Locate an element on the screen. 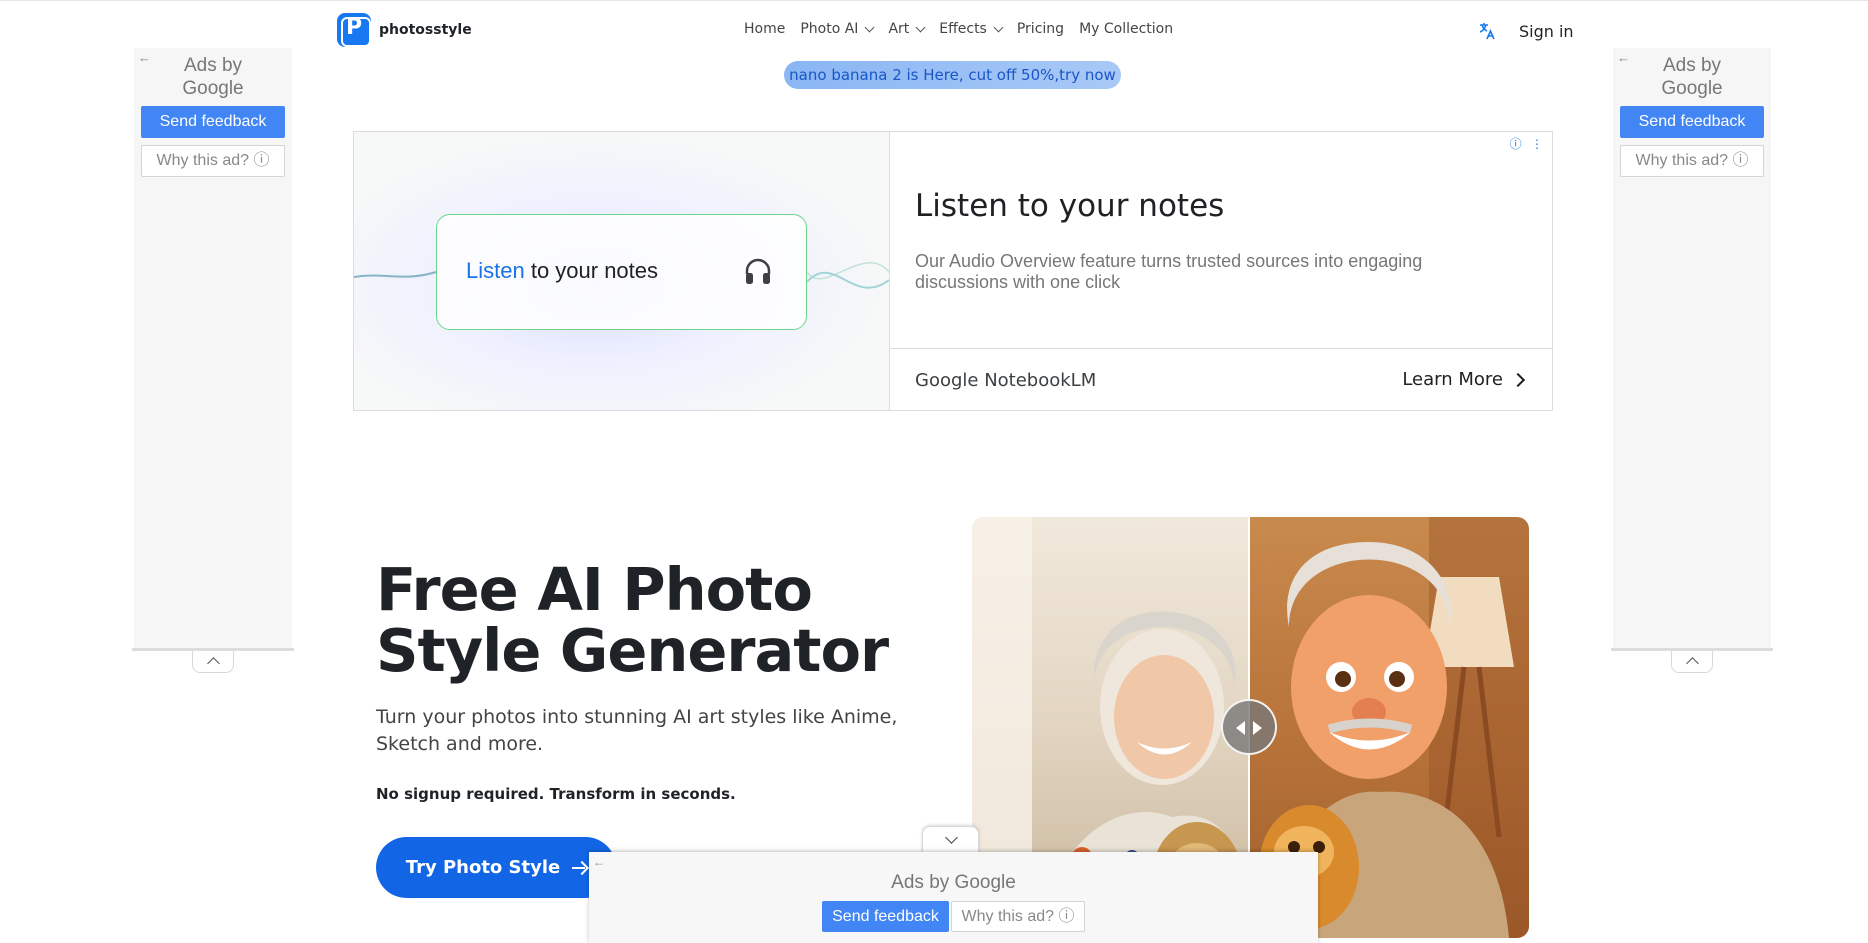 This screenshot has height=943, width=1868. banner-ad-card: Listen to your notes is located at coordinates (621, 272).